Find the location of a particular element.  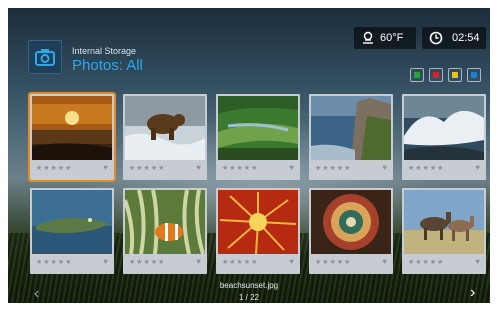

photo-tile-flower: ★★★★★ ♥ is located at coordinates (258, 231).